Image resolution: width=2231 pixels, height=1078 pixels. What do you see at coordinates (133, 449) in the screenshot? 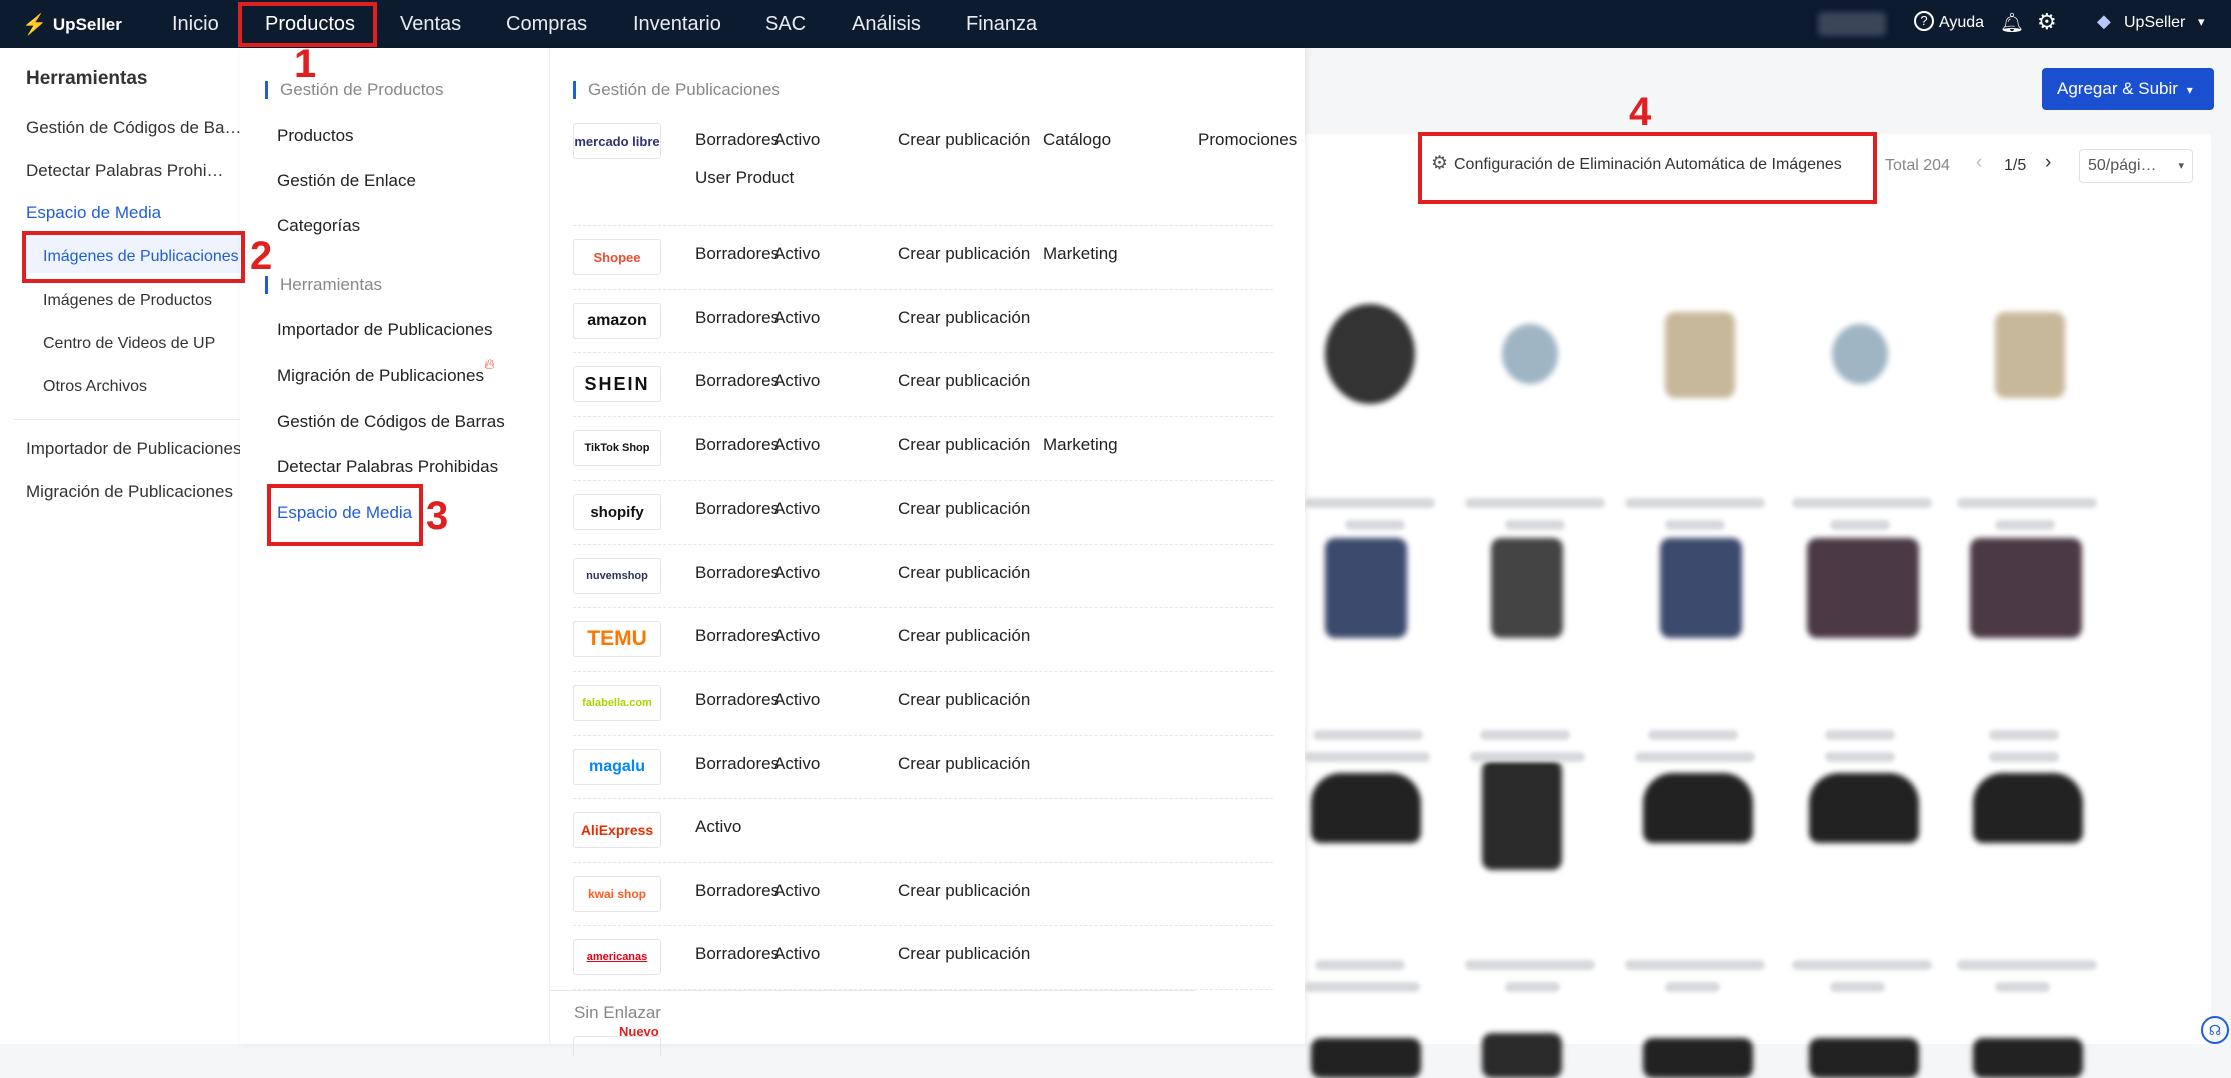
I see `sidebar-item-importer: Importador de Publicaciones` at bounding box center [133, 449].